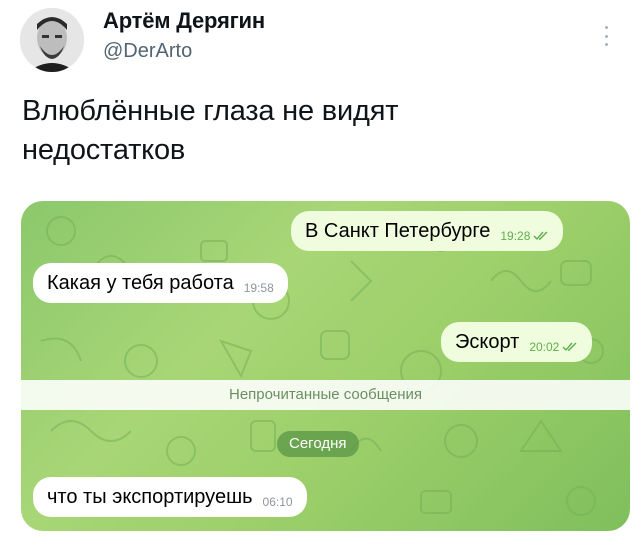  What do you see at coordinates (258, 288) in the screenshot?
I see `message-time: 19:58` at bounding box center [258, 288].